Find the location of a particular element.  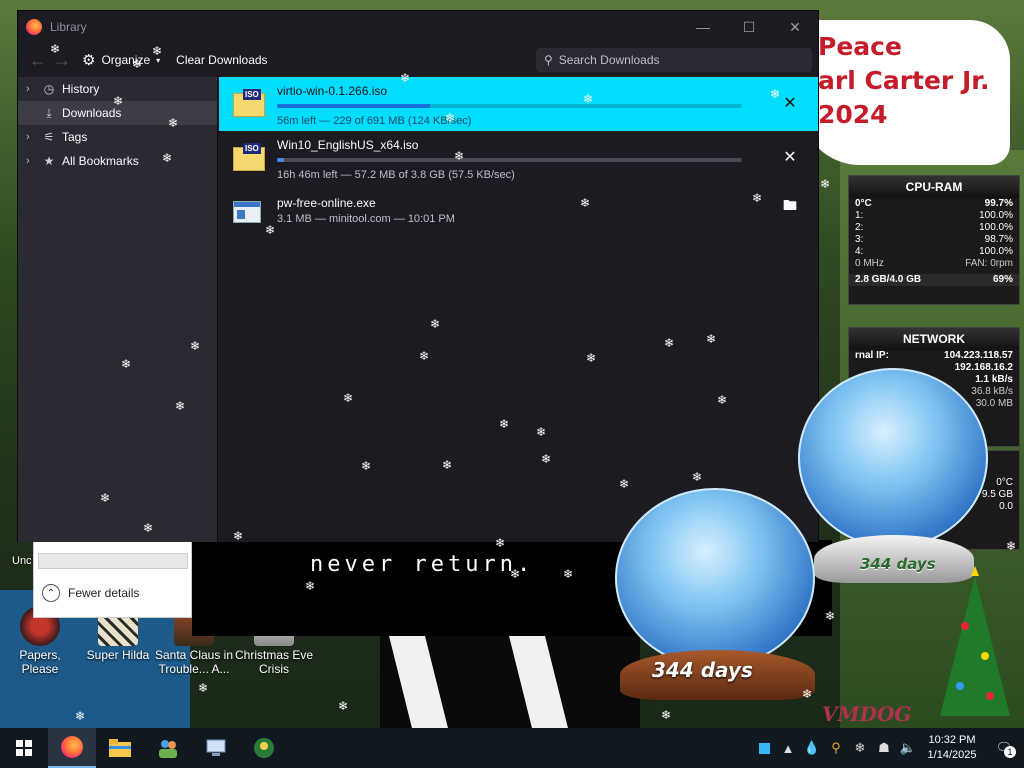

sidebar-item-label: History is located at coordinates (81, 89).